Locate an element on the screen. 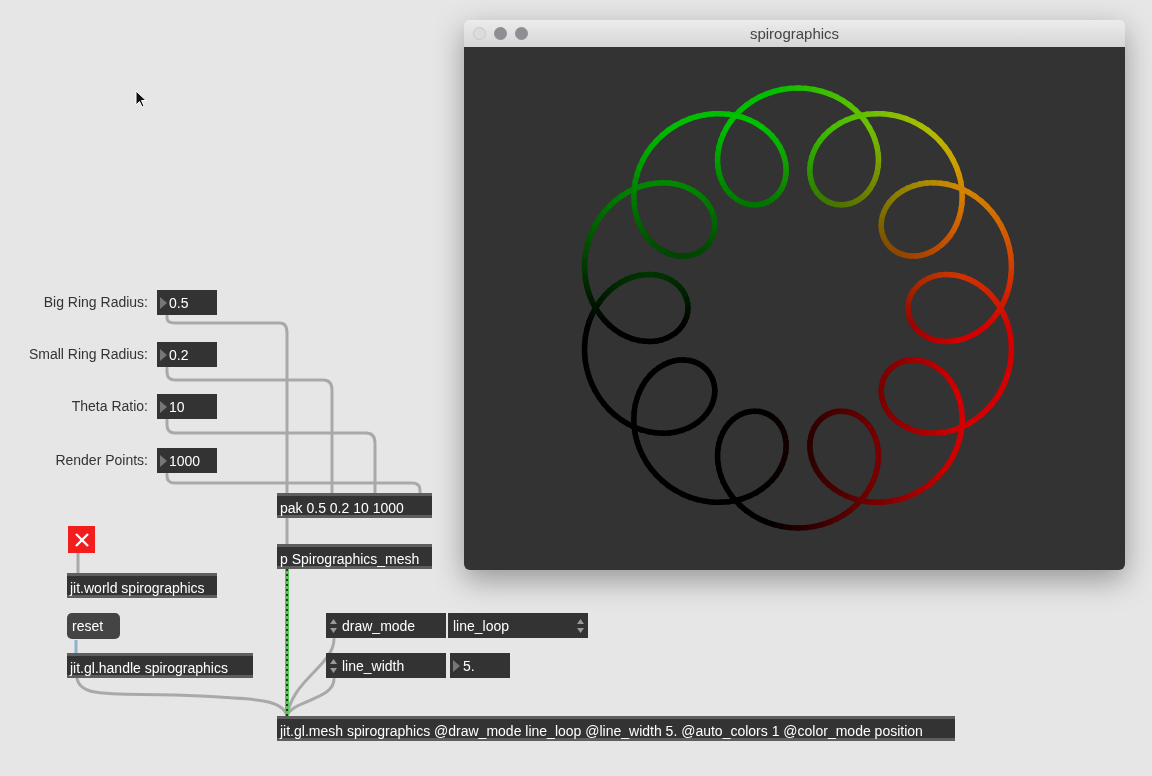 The image size is (1152, 776). number-box: 0.2 is located at coordinates (187, 354).